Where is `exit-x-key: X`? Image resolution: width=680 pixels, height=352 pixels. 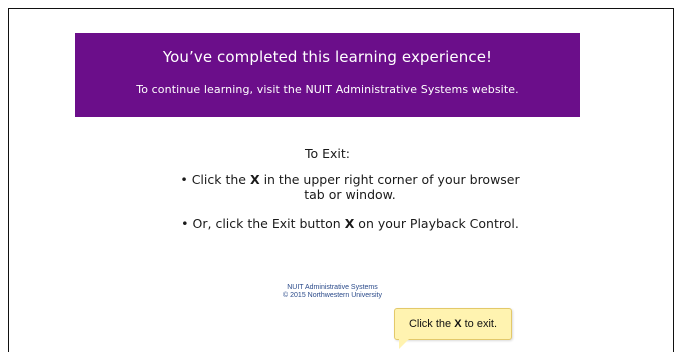
exit-x-key: X is located at coordinates (349, 223).